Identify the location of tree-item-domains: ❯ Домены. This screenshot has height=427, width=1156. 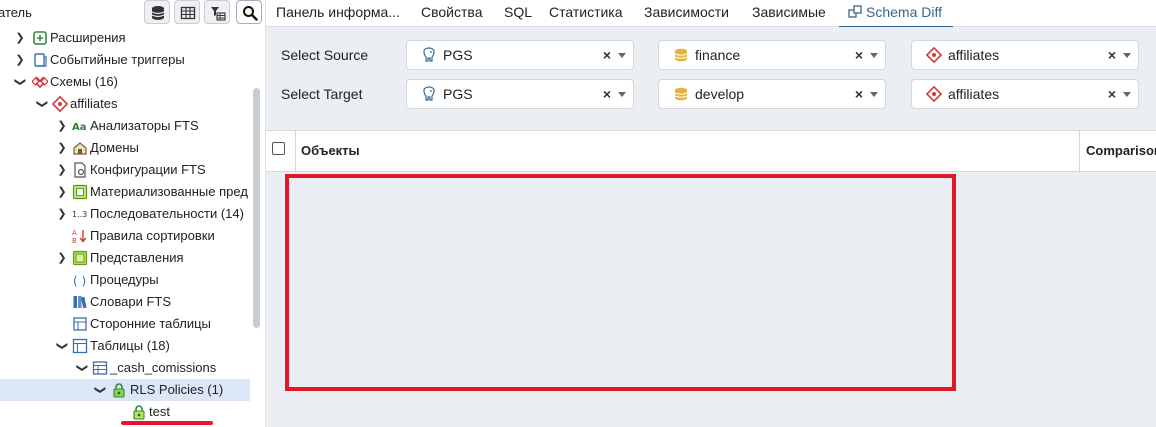
(125, 148).